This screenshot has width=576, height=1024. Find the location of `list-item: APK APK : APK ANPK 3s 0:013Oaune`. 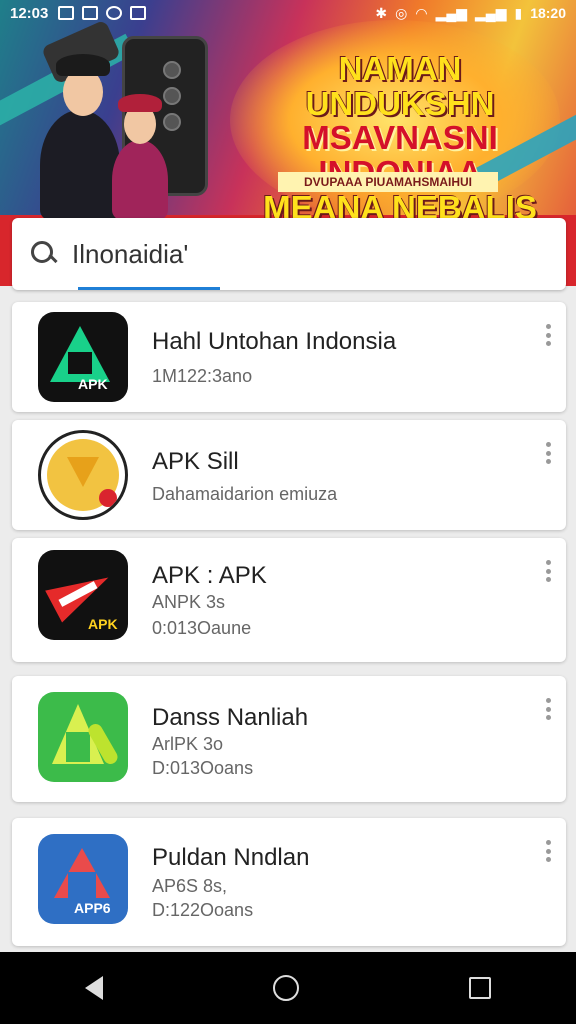

list-item: APK APK : APK ANPK 3s 0:013Oaune is located at coordinates (289, 600).